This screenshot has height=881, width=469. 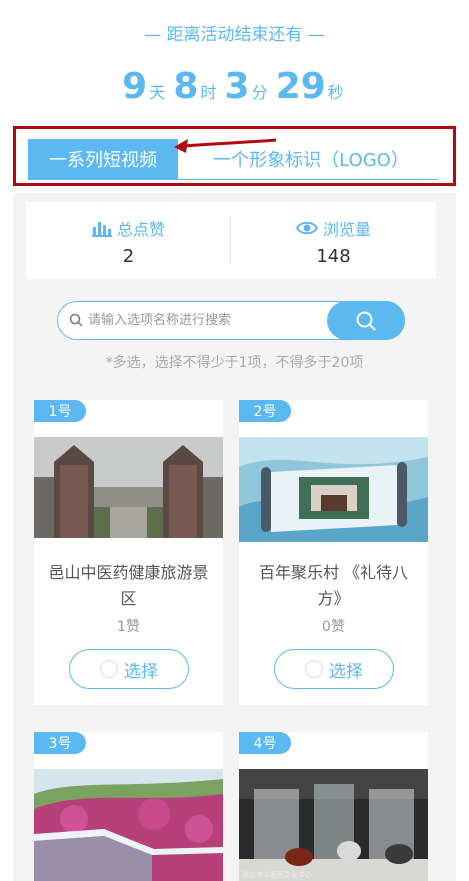 What do you see at coordinates (333, 256) in the screenshot?
I see `stat-views-value: 148` at bounding box center [333, 256].